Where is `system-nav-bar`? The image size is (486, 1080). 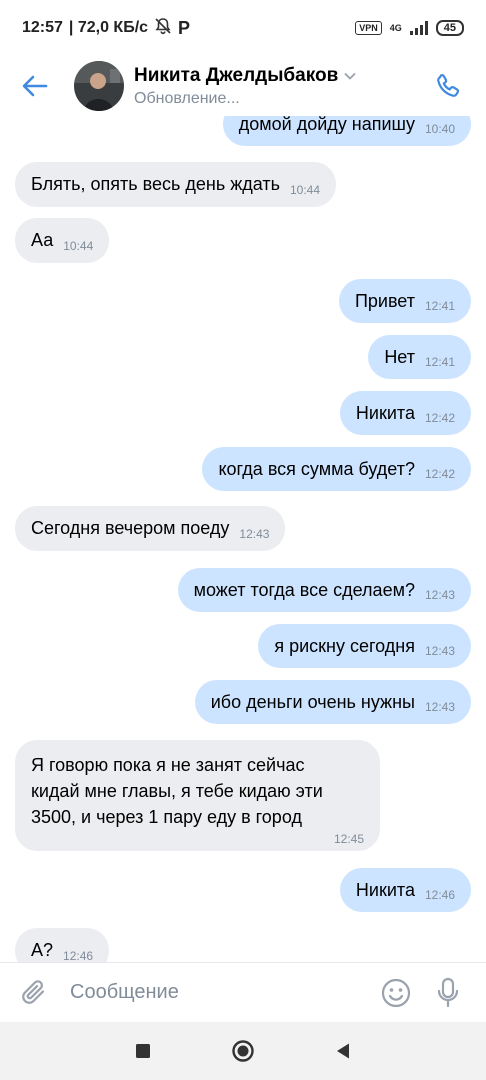
system-nav-bar is located at coordinates (243, 1051).